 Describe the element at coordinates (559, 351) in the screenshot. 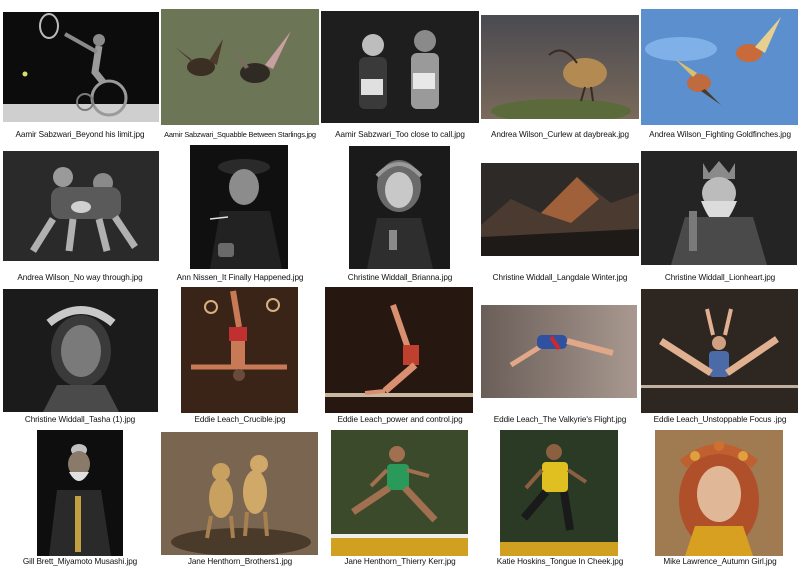

I see `diving-gymnast-icon` at that location.